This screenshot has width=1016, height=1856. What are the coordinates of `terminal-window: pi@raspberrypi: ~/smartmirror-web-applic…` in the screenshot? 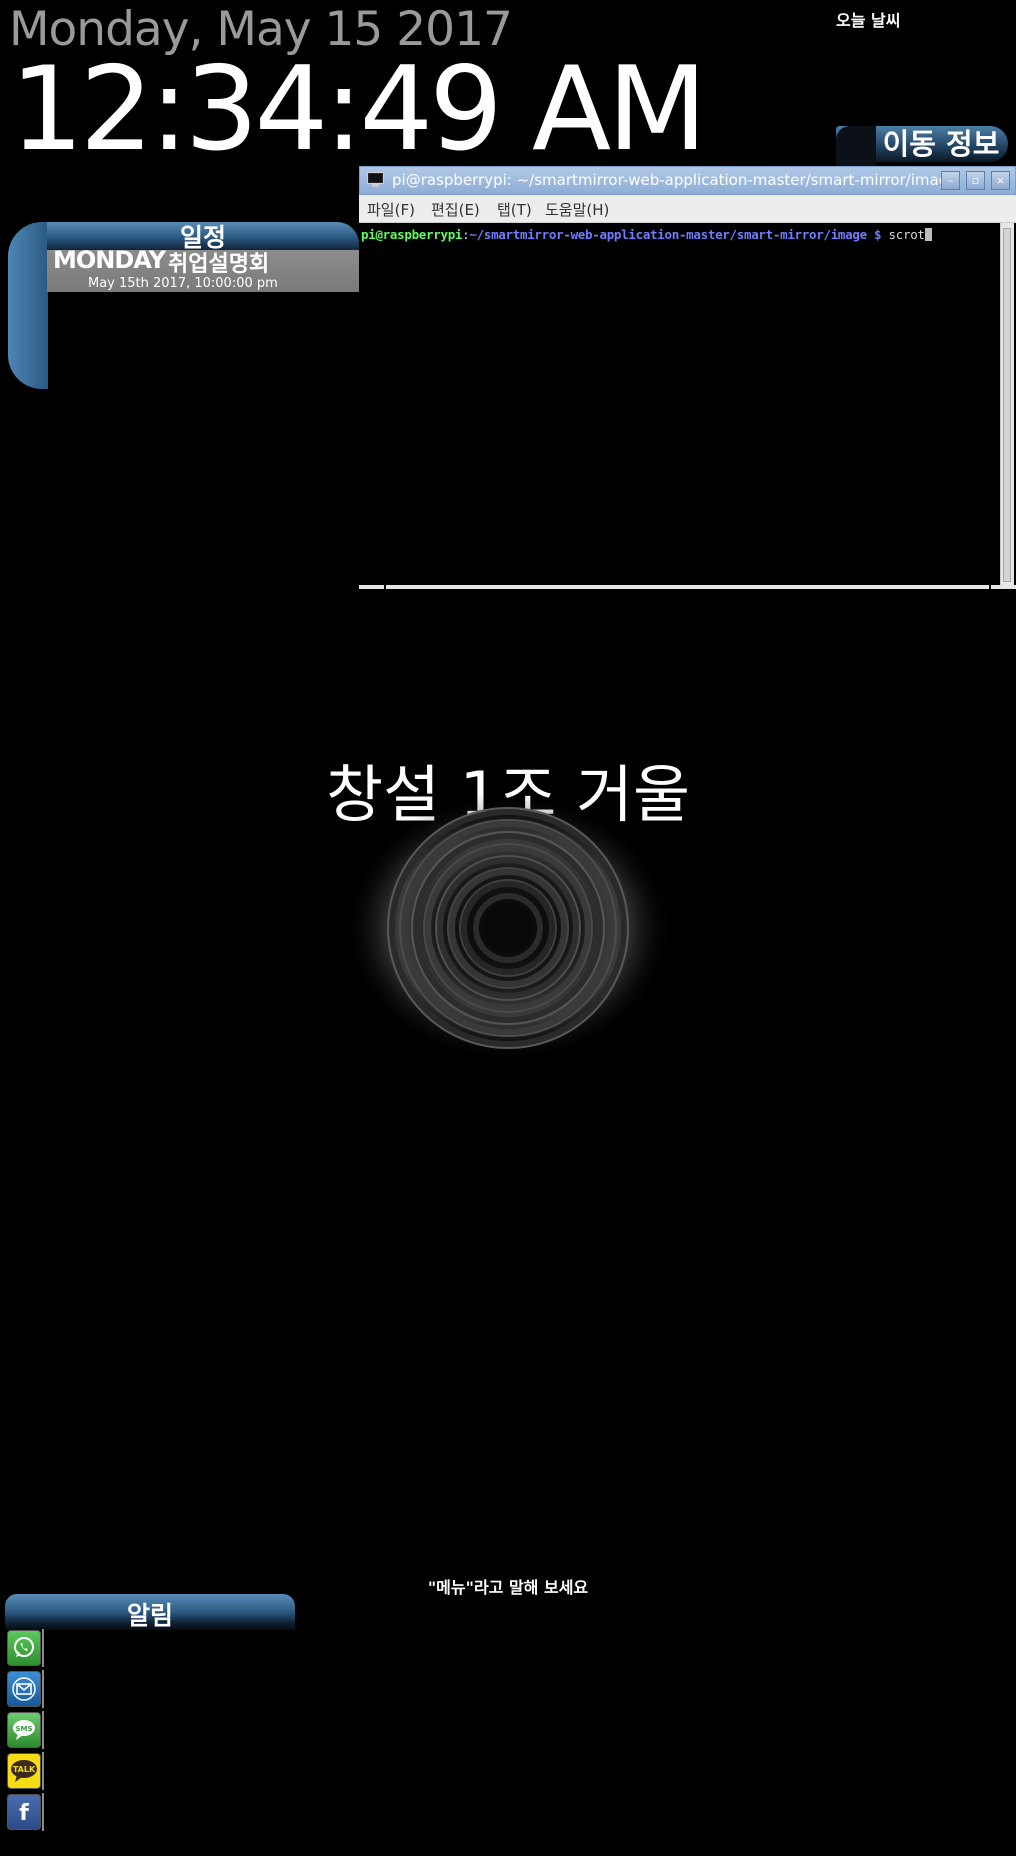 It's located at (687, 378).